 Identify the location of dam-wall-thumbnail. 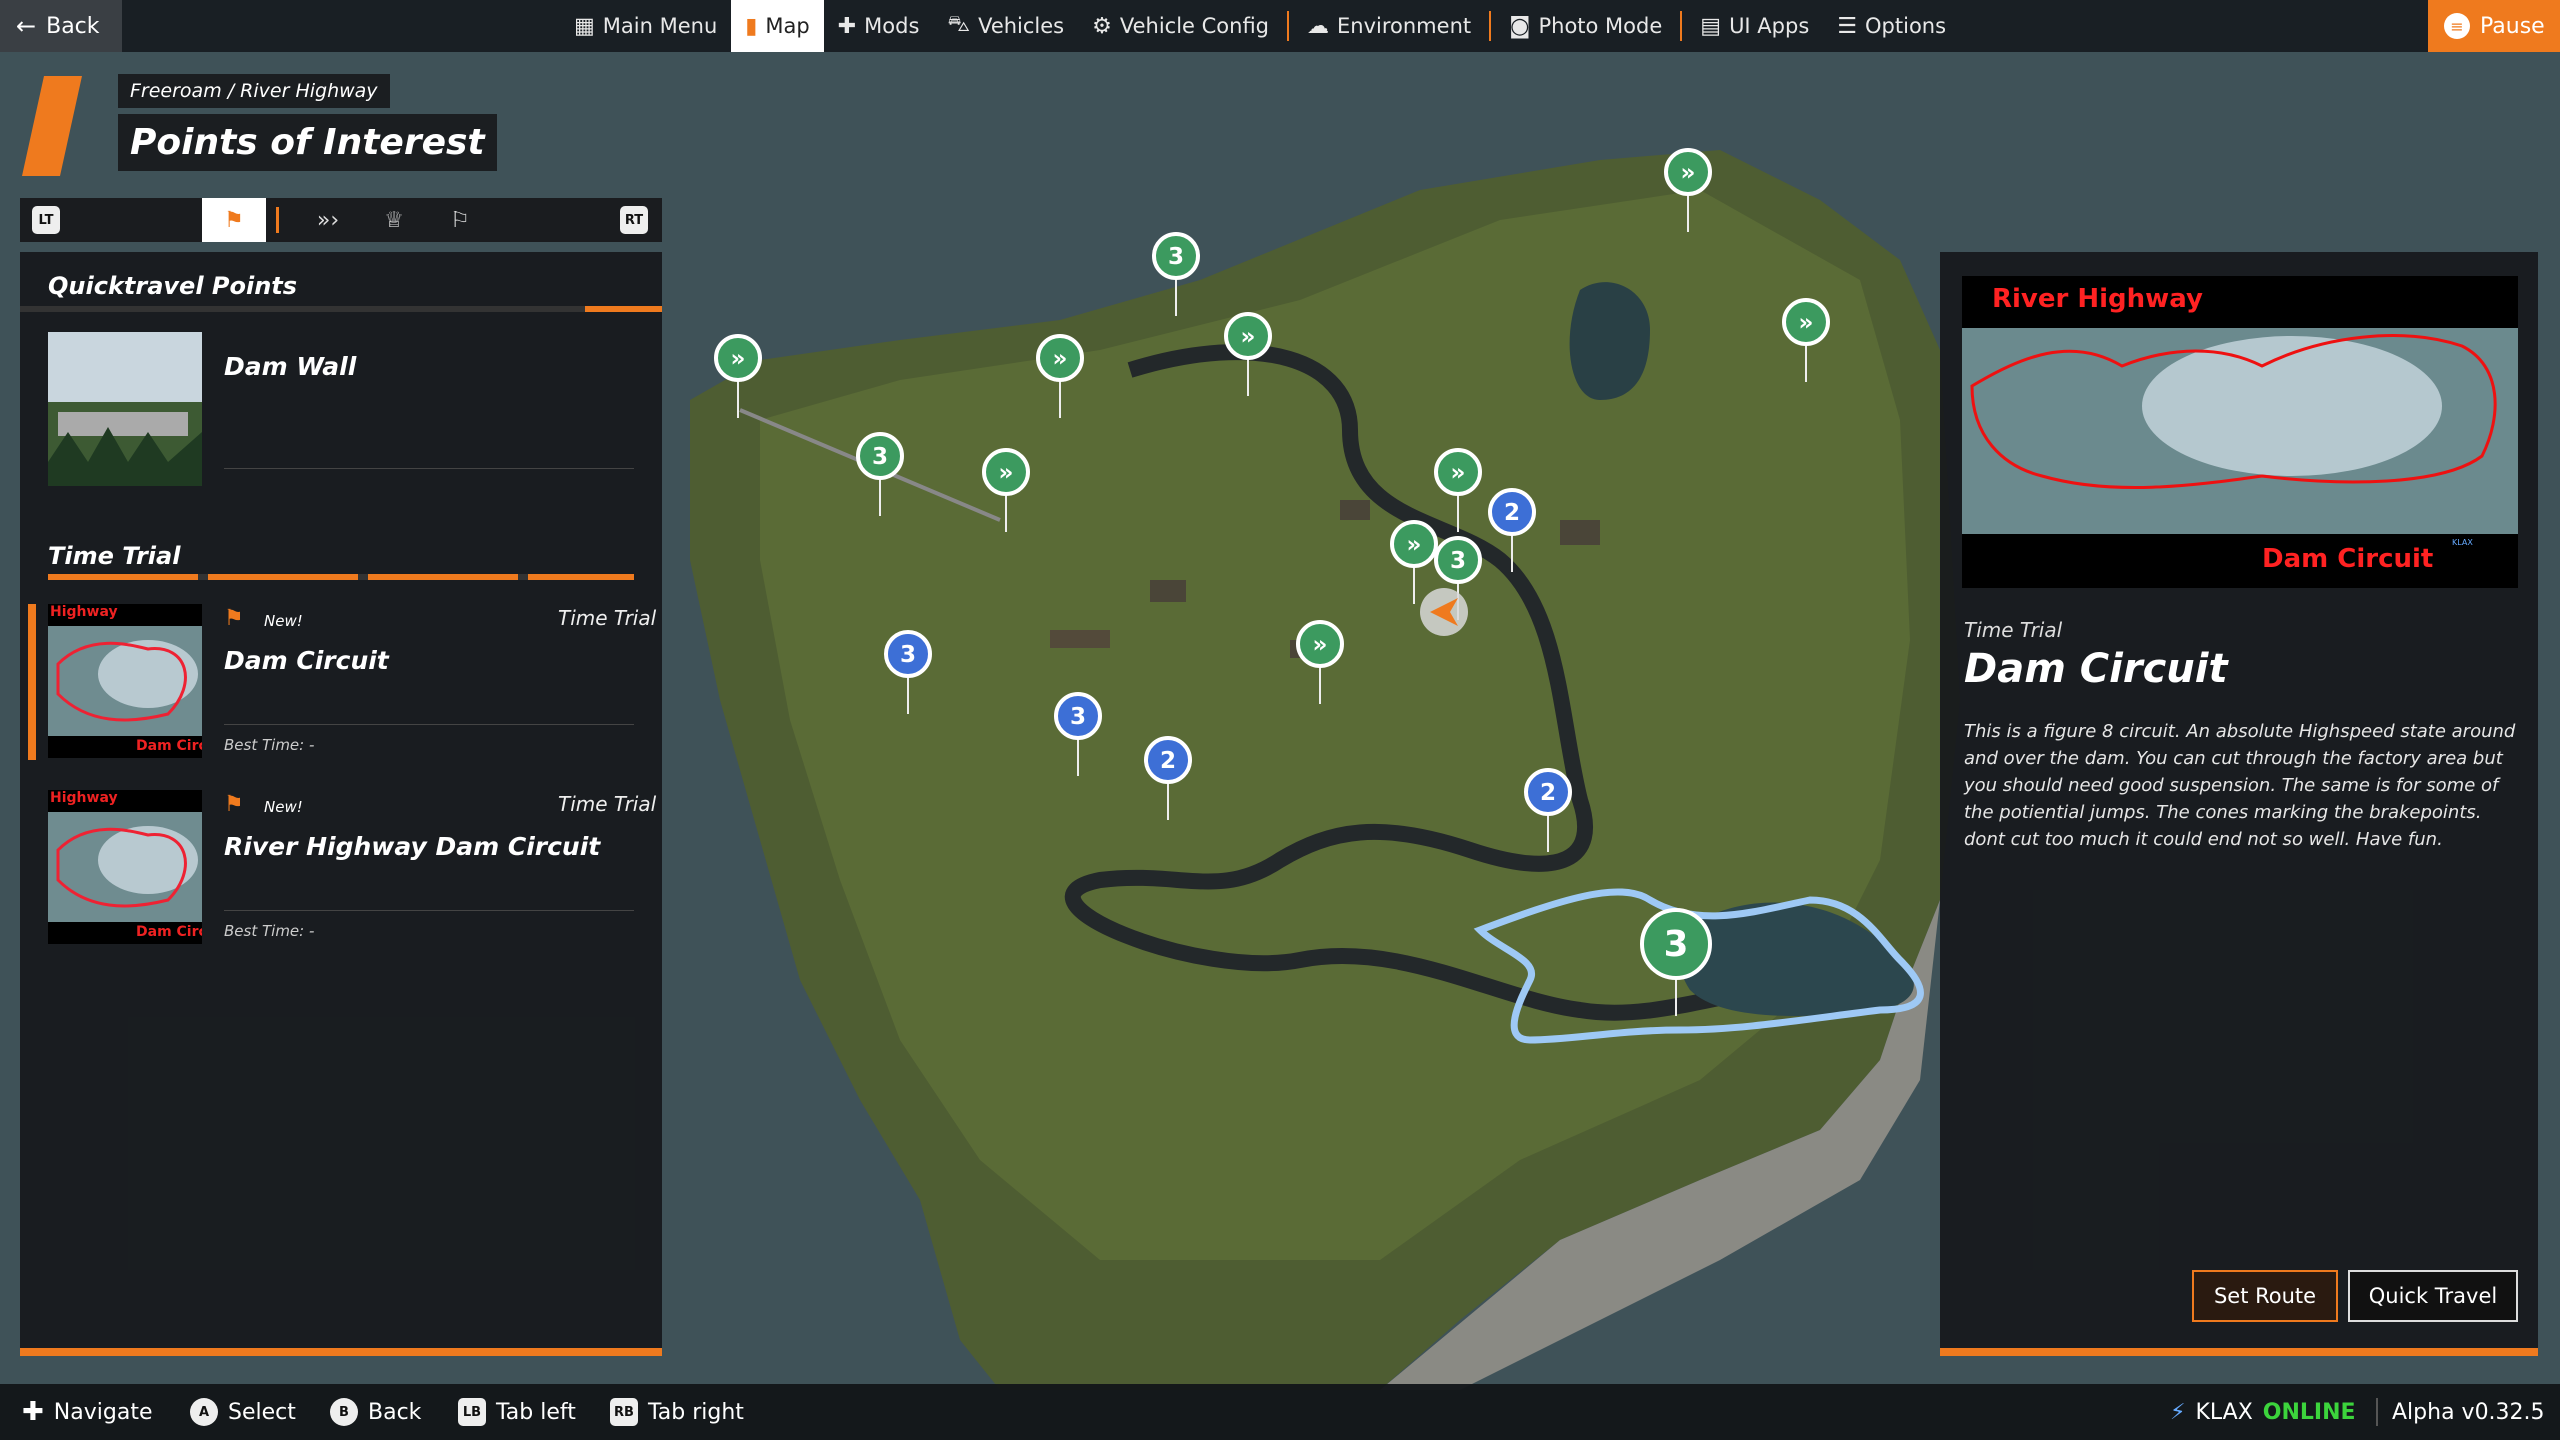
(125, 409).